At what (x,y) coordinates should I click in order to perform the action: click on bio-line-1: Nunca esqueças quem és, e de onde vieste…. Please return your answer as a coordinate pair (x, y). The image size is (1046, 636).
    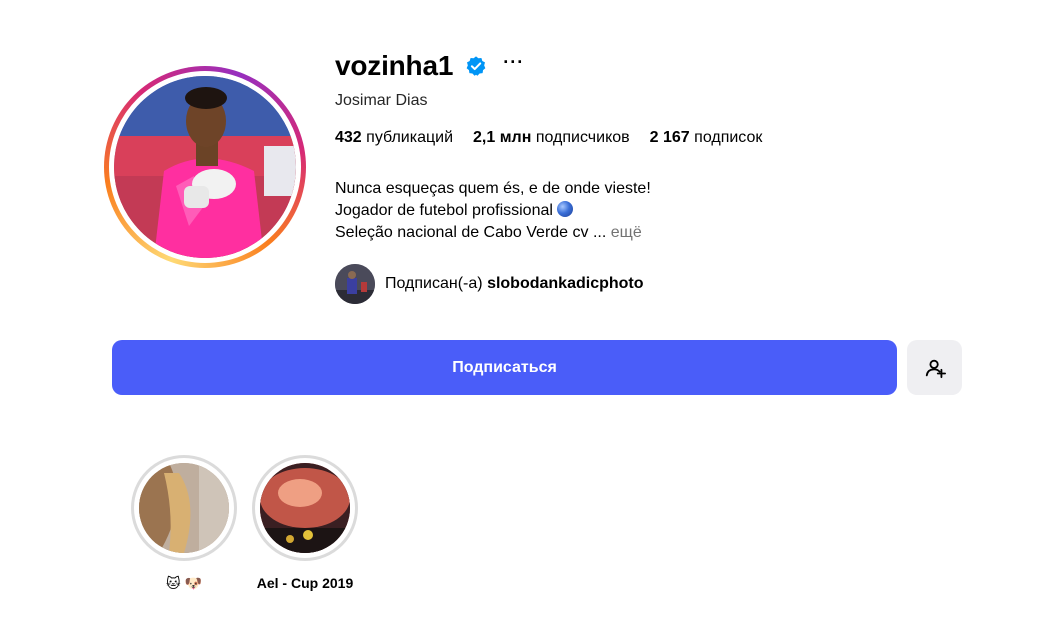
    Looking at the image, I should click on (493, 188).